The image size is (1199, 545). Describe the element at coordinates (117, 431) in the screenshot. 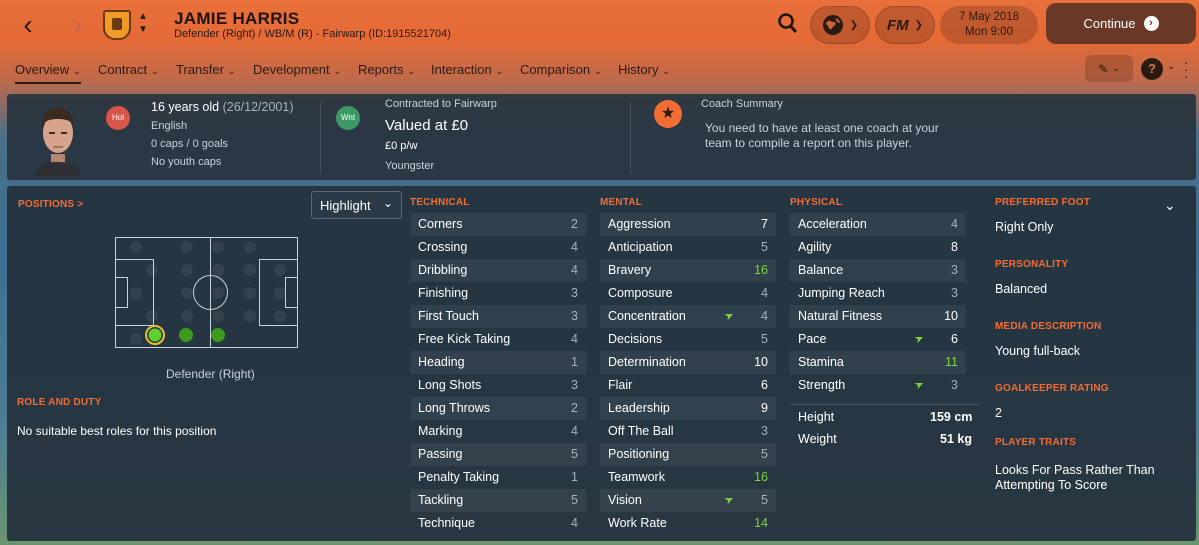

I see `role-duty-text: No suitable best roles for this position` at that location.